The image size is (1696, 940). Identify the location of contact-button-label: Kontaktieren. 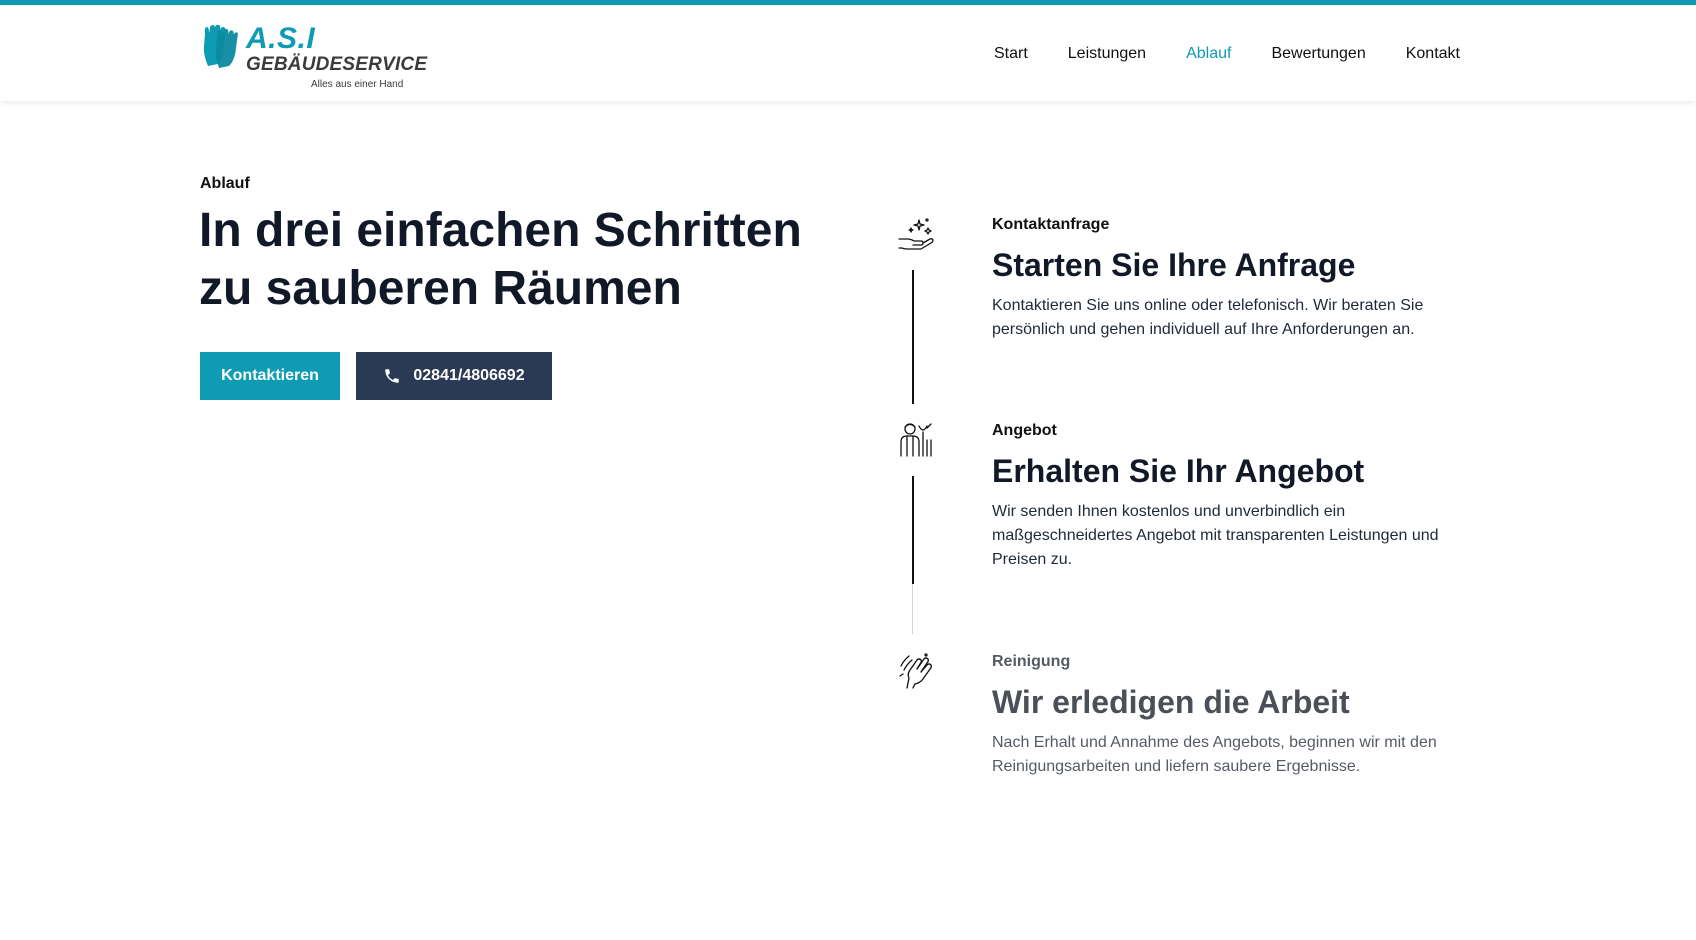
(270, 375).